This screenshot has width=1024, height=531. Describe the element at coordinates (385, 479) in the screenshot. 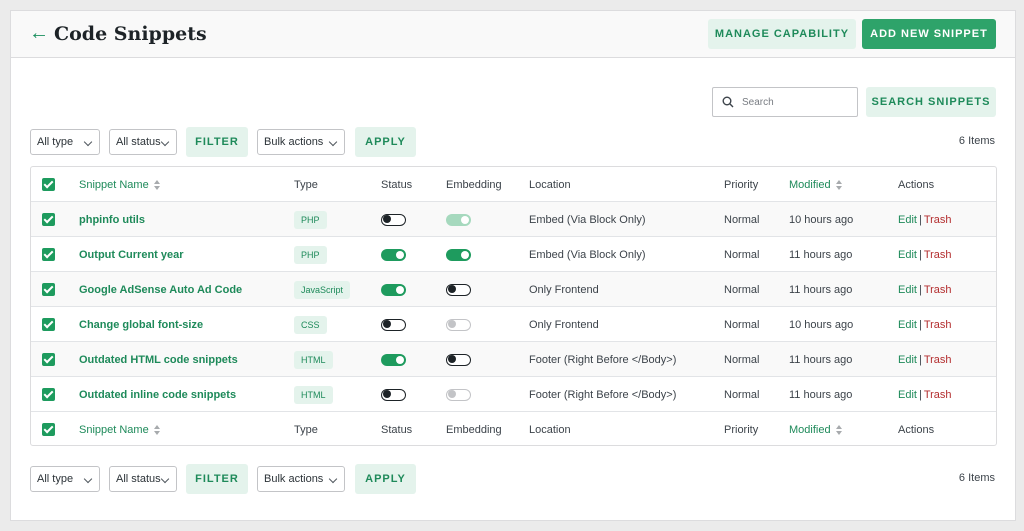

I see `apply-button-bottom: APPLY` at that location.